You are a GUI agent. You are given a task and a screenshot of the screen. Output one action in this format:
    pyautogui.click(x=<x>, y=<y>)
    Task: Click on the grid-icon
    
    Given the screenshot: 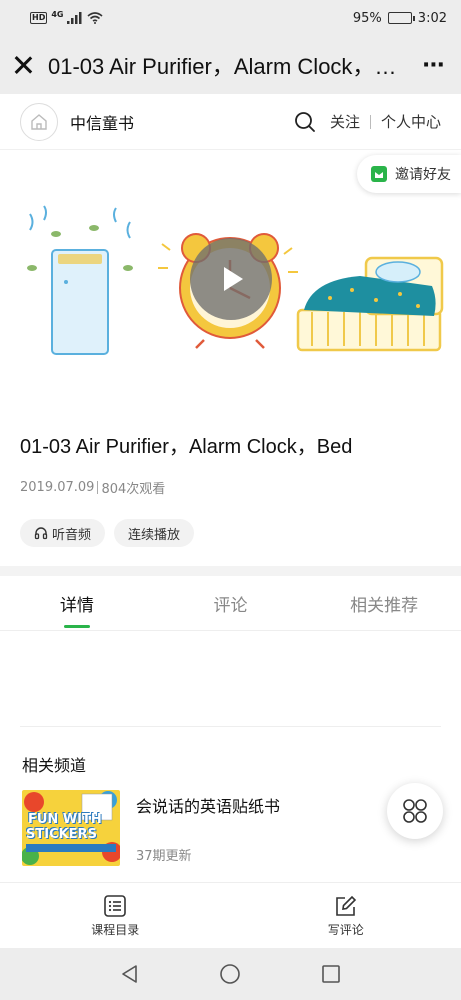 What is the action you would take?
    pyautogui.click(x=415, y=811)
    